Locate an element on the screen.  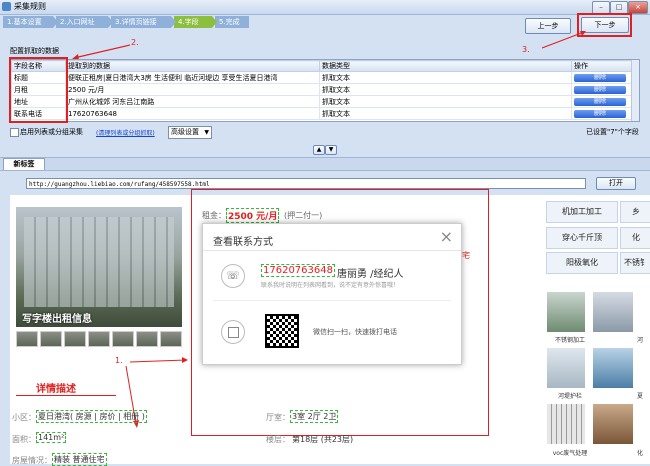
split-collect-checkbox is located at coordinates (14, 132).